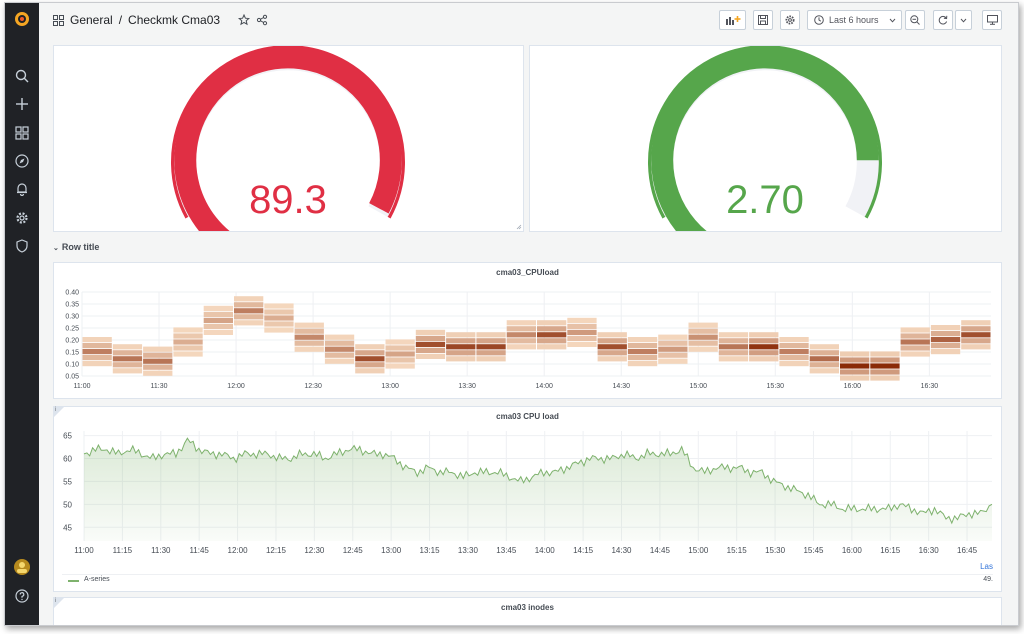 The image size is (1024, 634). Describe the element at coordinates (391, 550) in the screenshot. I see `x-tick-label: 13:00` at that location.